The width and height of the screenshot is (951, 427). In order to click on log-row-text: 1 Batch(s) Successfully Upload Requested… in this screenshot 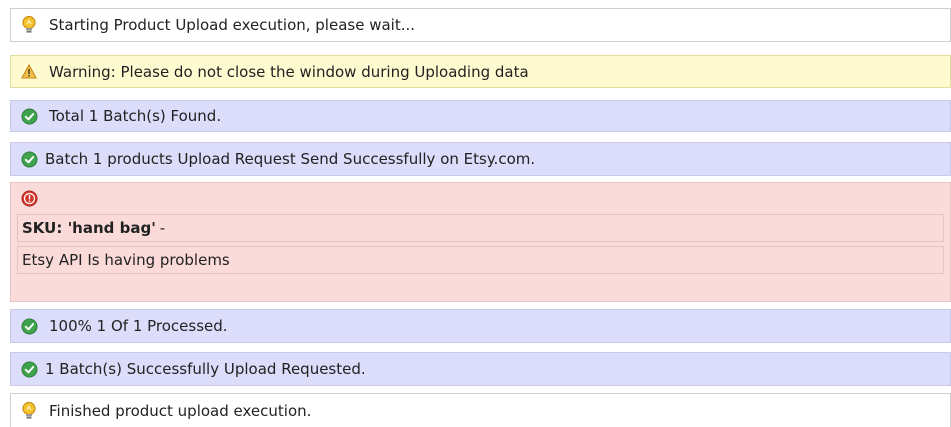, I will do `click(205, 369)`.